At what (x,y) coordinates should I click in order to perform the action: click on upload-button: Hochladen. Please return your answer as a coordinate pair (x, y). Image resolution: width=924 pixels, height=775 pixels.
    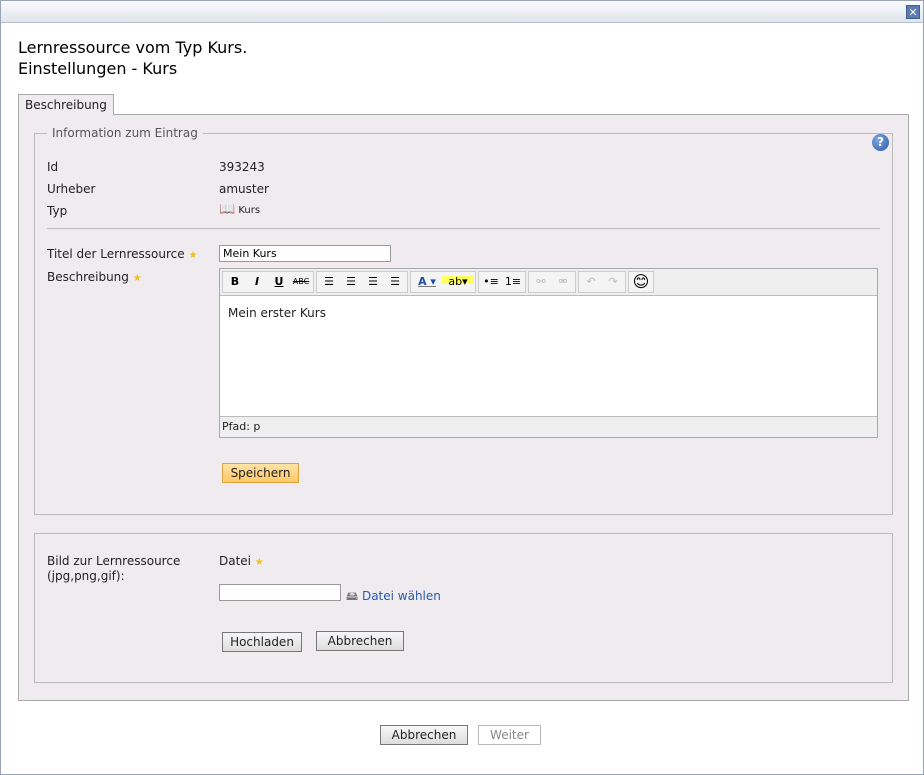
    Looking at the image, I should click on (262, 642).